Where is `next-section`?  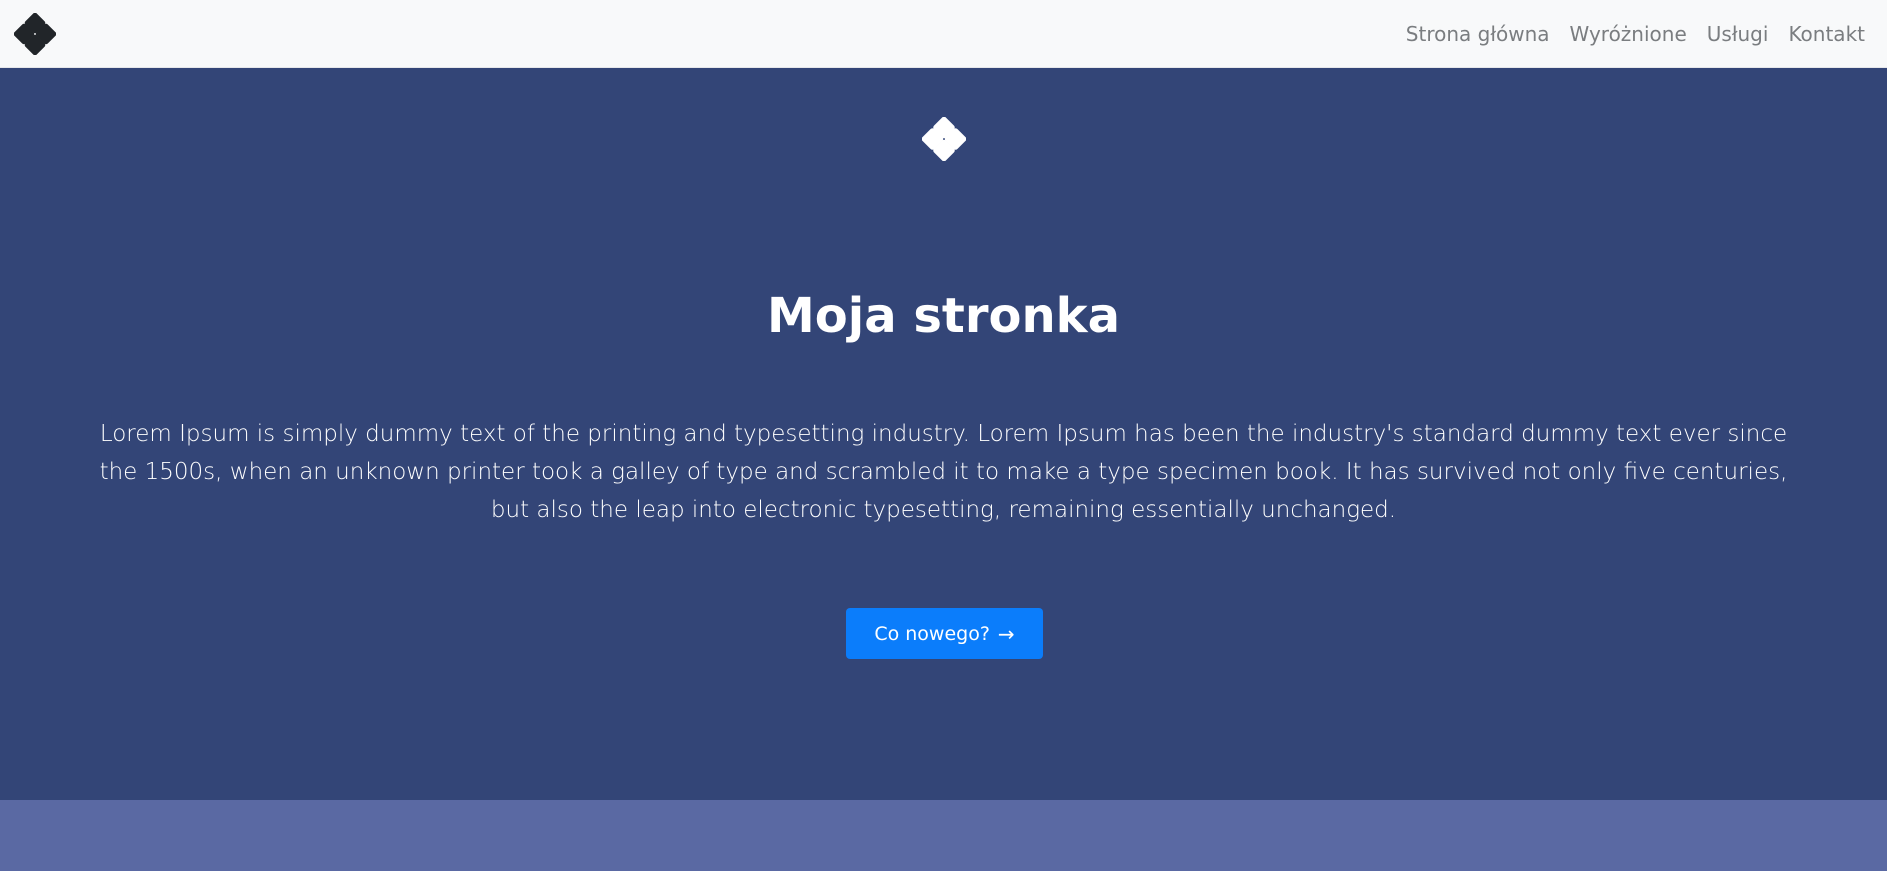
next-section is located at coordinates (943, 835).